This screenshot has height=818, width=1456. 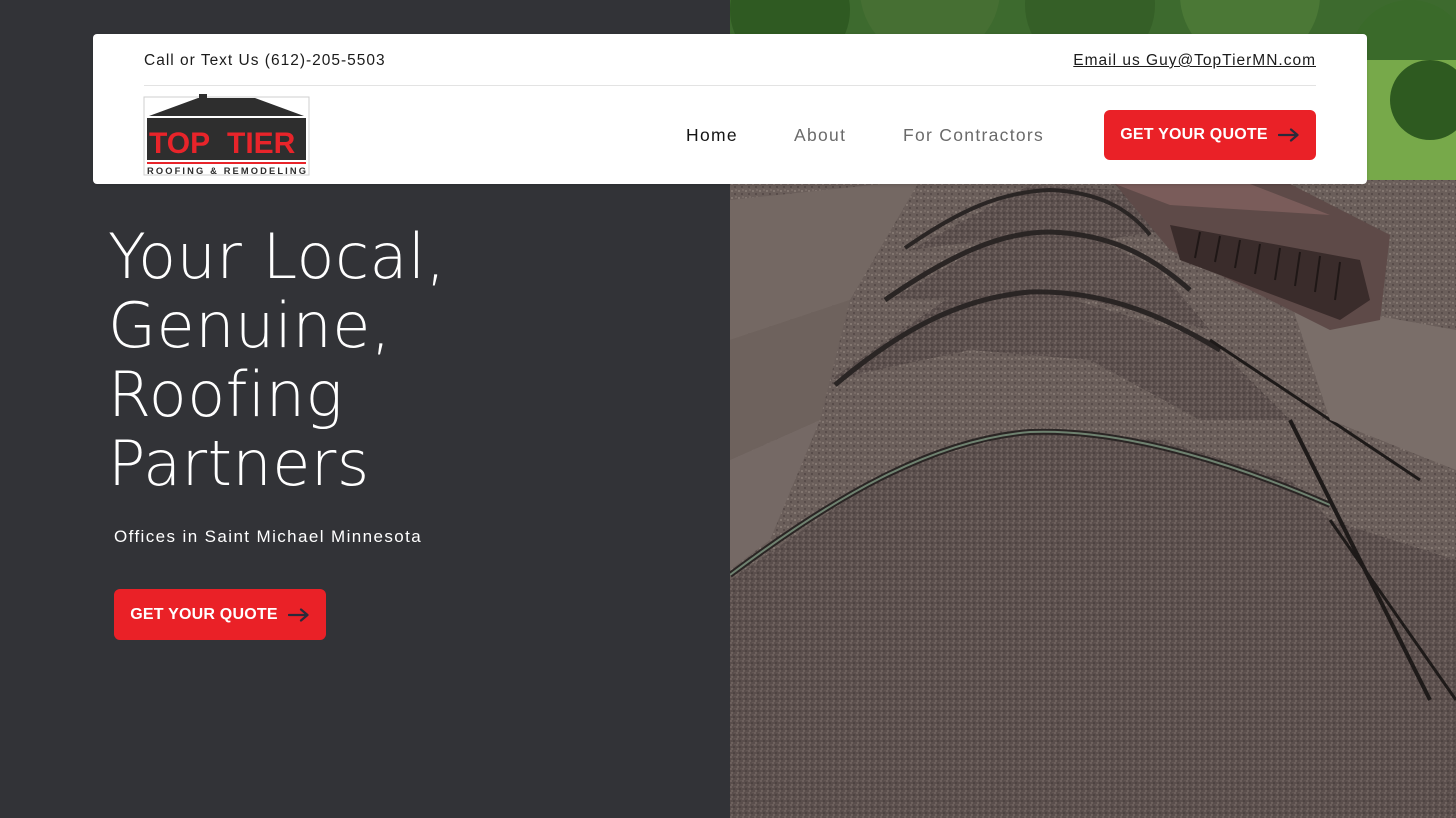 I want to click on nav-home: Home, so click(x=712, y=135).